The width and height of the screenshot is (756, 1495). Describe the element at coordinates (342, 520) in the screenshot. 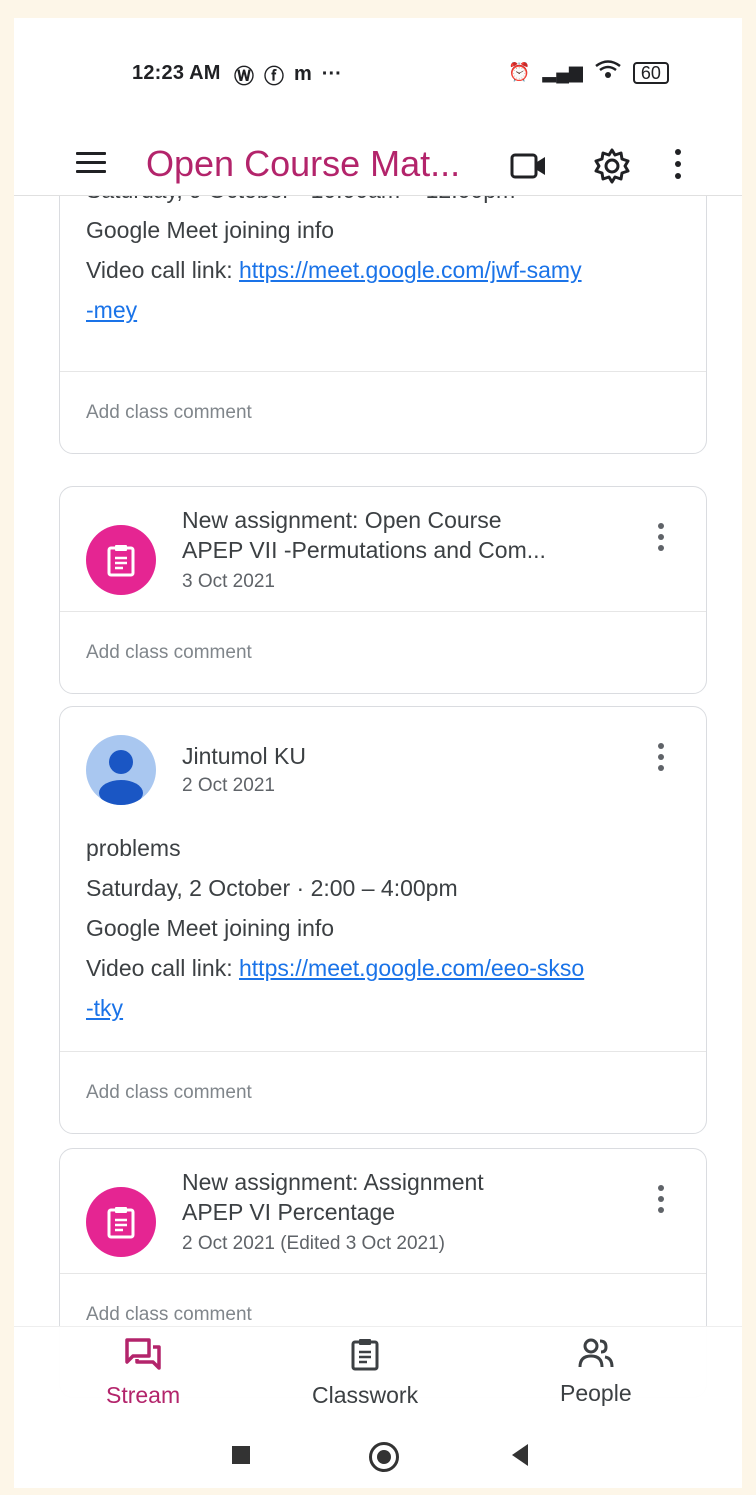

I see `assignment-title: New assignment: Open Course` at that location.